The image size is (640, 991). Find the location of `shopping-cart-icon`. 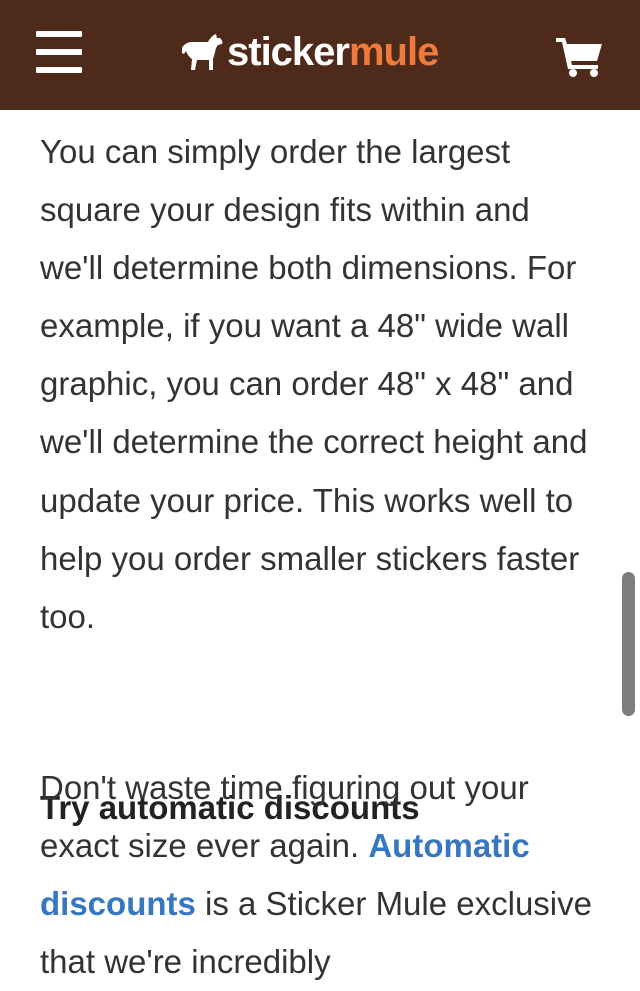

shopping-cart-icon is located at coordinates (580, 57).